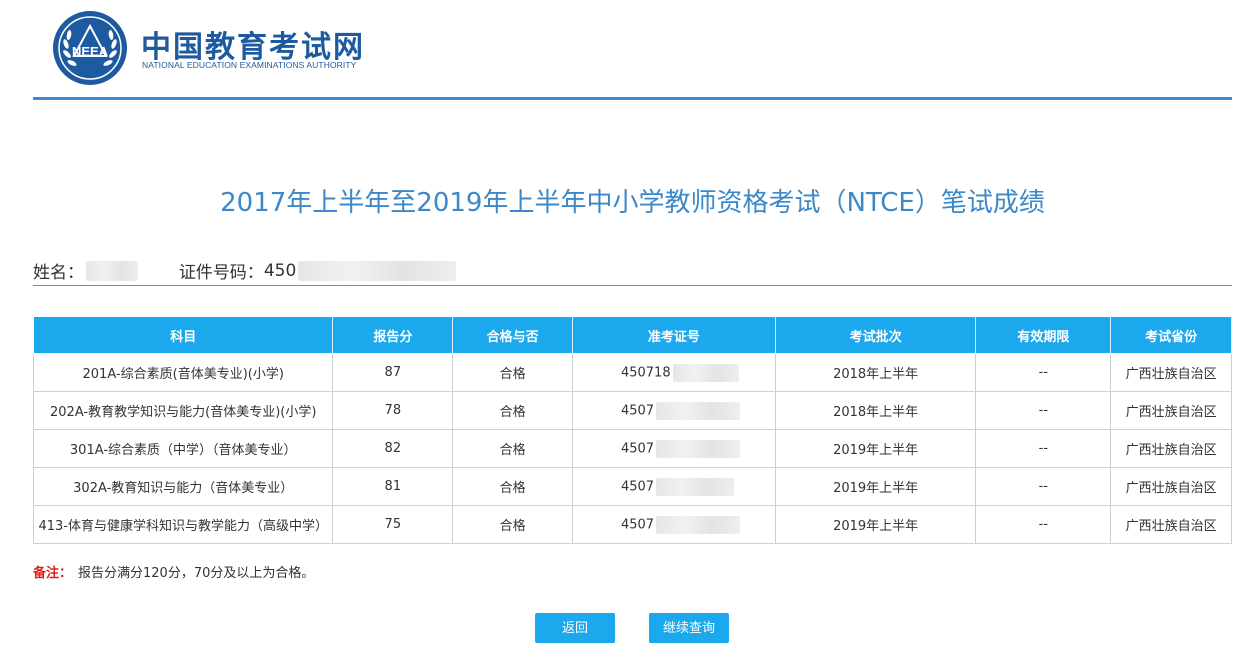 Image resolution: width=1259 pixels, height=662 pixels. Describe the element at coordinates (689, 628) in the screenshot. I see `continue-query-button: 继续查询` at that location.